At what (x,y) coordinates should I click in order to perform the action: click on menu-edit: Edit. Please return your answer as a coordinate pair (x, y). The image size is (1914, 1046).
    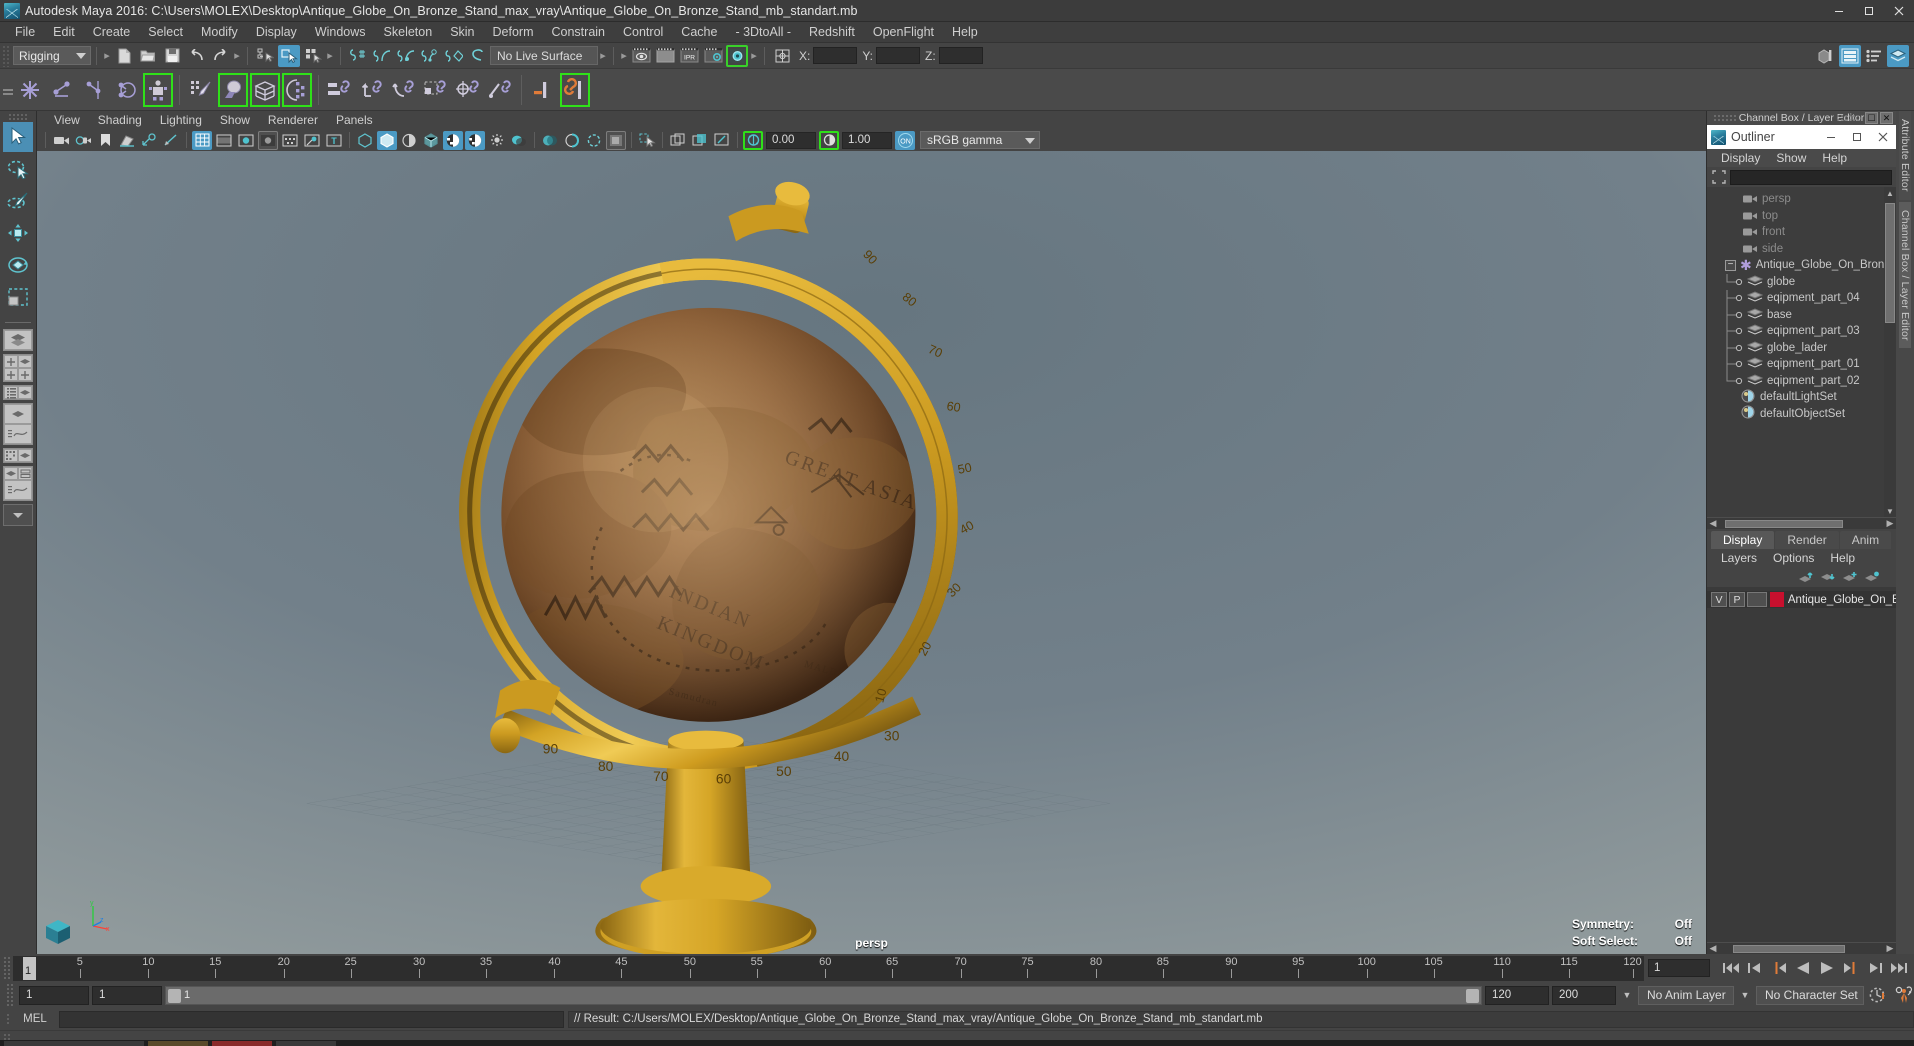
    Looking at the image, I should click on (64, 32).